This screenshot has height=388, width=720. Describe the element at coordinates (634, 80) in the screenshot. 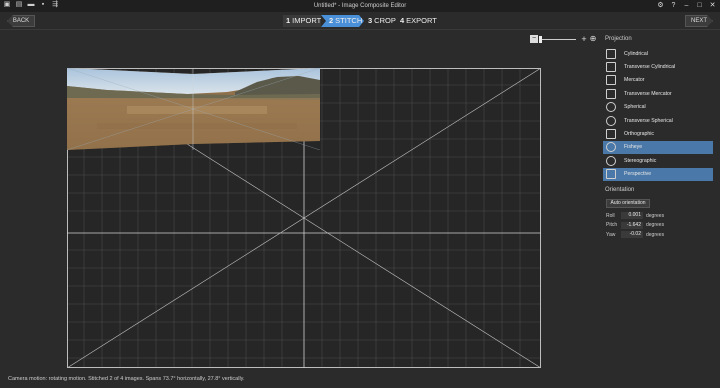

I see `projection-label: Mercator` at that location.